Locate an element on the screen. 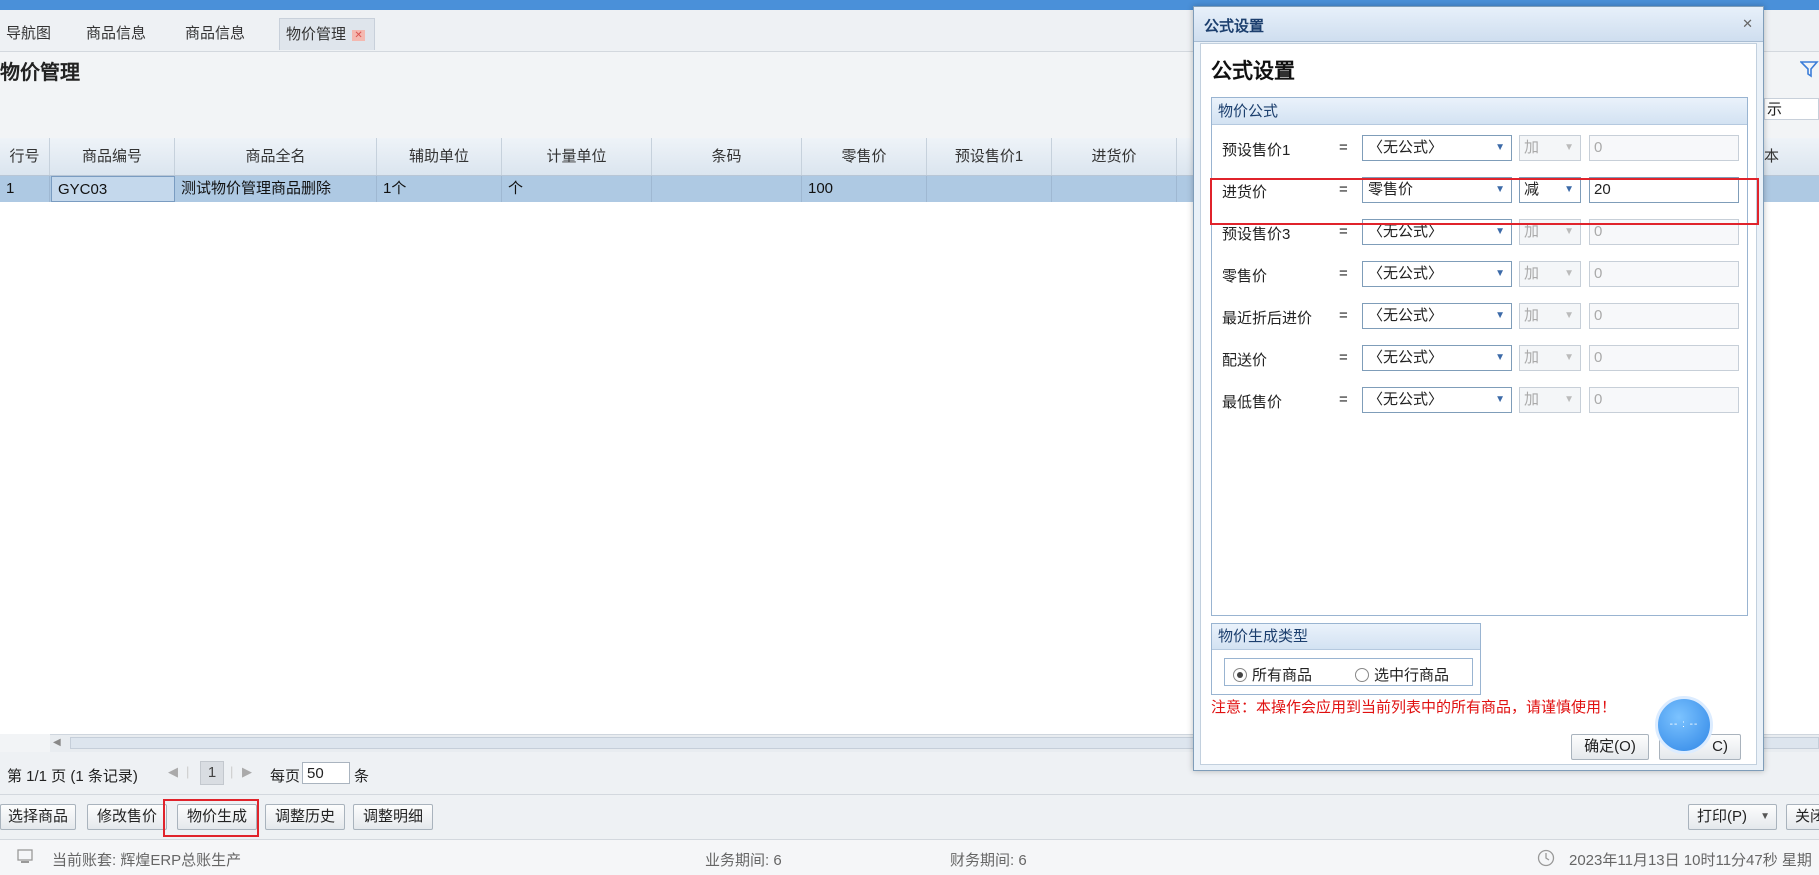 Image resolution: width=1819 pixels, height=875 pixels. formula-row-recent-purchase: 最近折后进价 = 〈无公式〉 ▼ 加 ▼ 0 is located at coordinates (1479, 316).